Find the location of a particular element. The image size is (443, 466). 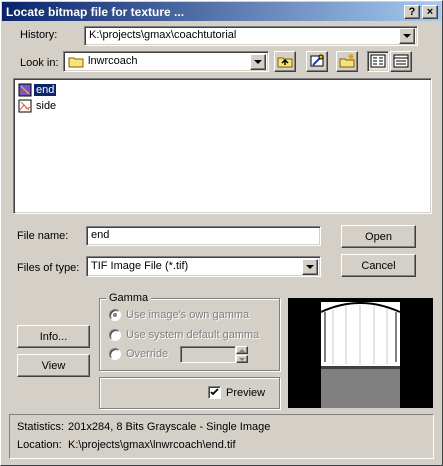

list-view-icon is located at coordinates (378, 61).